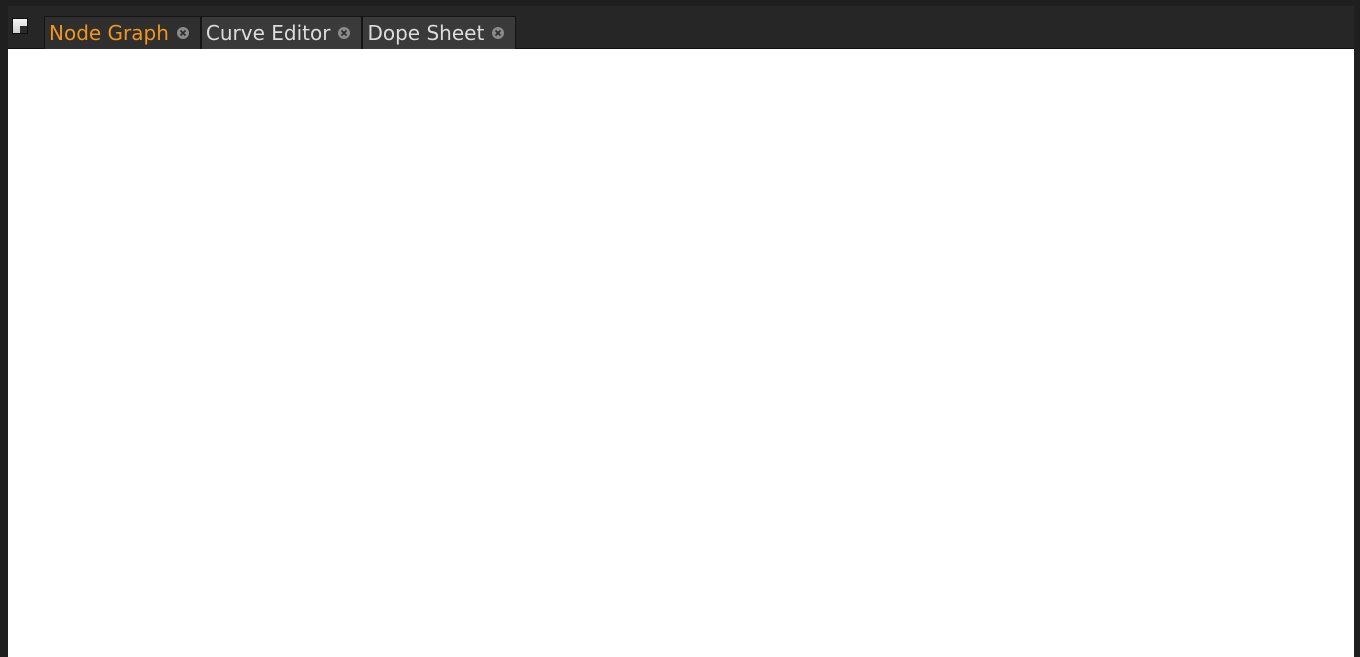  What do you see at coordinates (426, 32) in the screenshot?
I see `tab-label: Dope Sheet` at bounding box center [426, 32].